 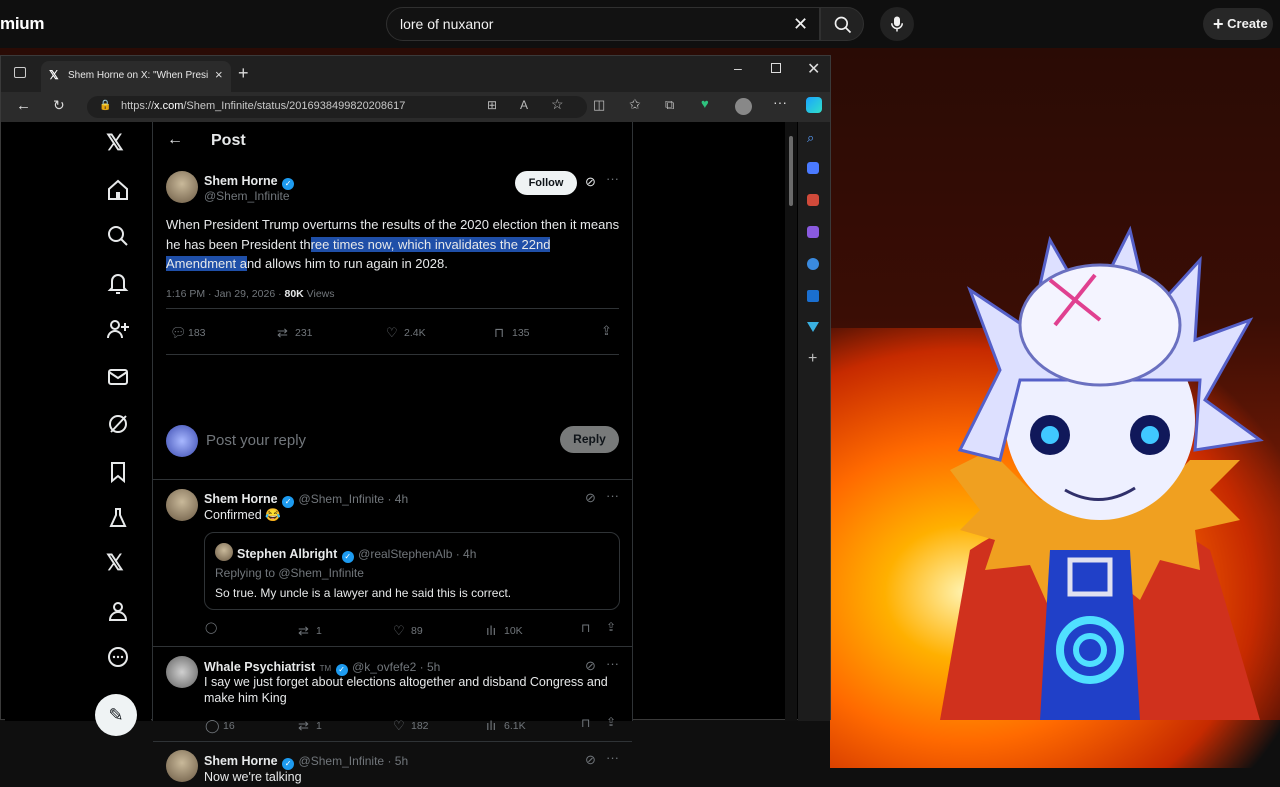 What do you see at coordinates (243, 73) in the screenshot?
I see `new-tab-icon: +` at bounding box center [243, 73].